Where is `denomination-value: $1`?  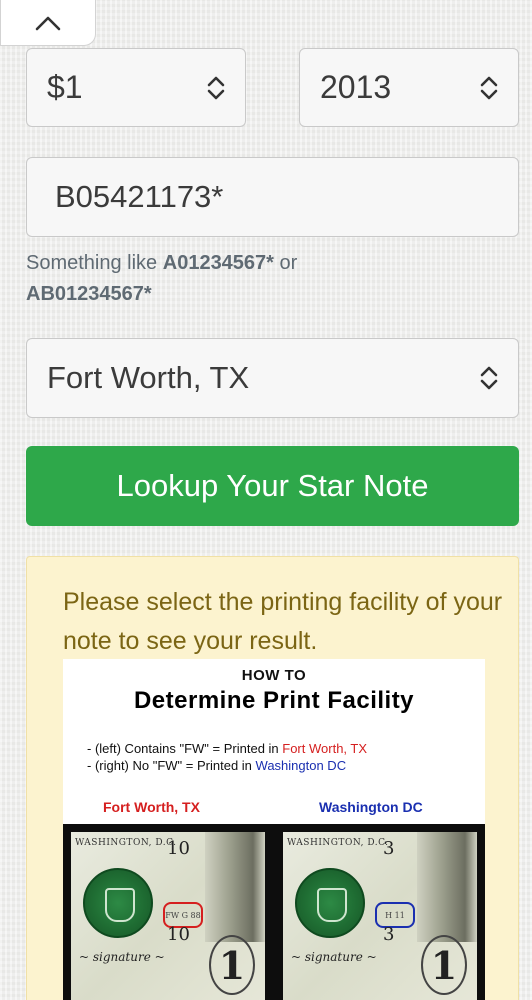
denomination-value: $1 is located at coordinates (65, 87).